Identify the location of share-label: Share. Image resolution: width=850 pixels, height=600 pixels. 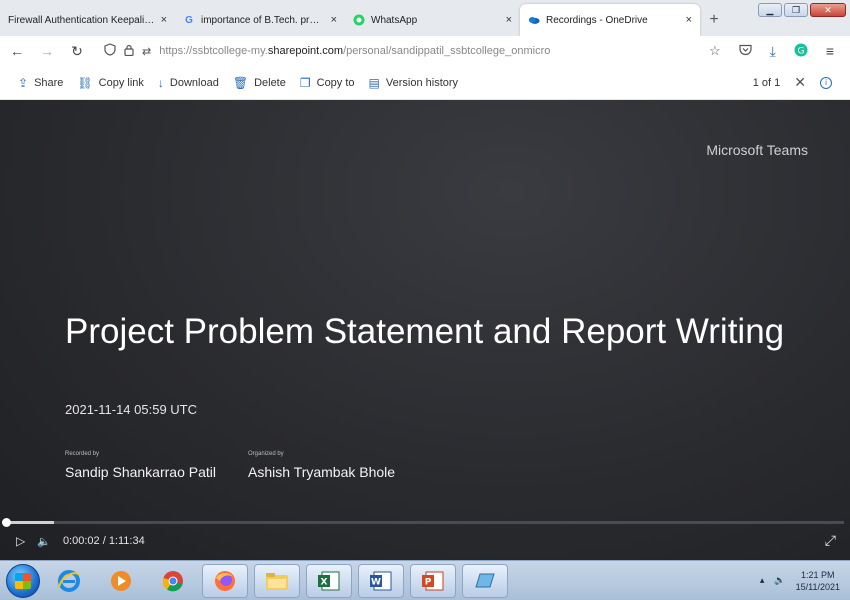
(49, 82).